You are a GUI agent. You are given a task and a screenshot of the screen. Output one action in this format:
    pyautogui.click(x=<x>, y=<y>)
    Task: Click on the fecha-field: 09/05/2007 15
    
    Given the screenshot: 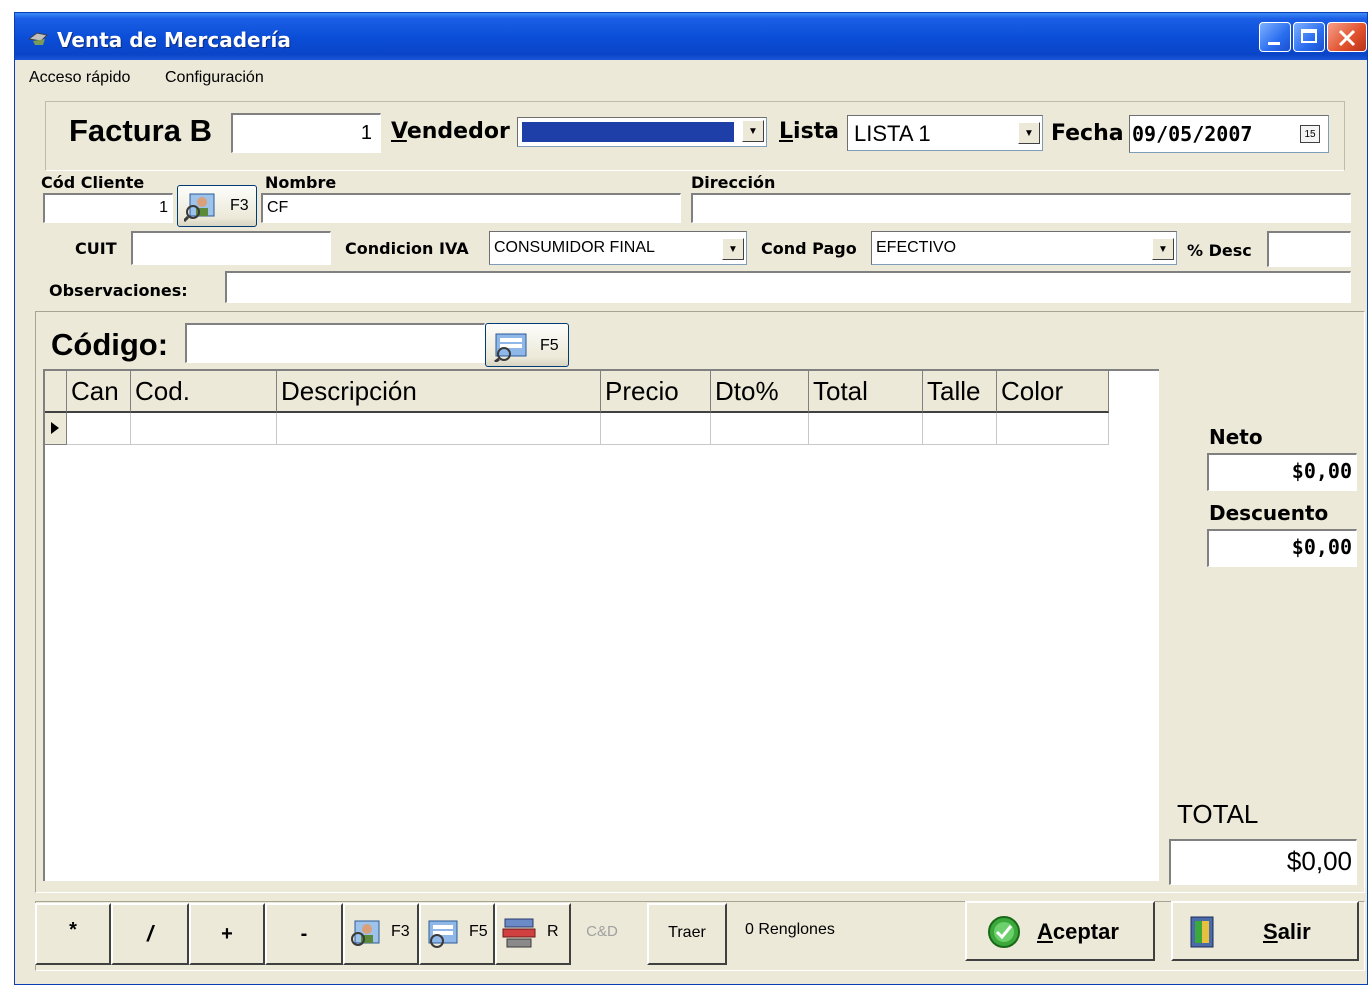 What is the action you would take?
    pyautogui.click(x=1229, y=134)
    